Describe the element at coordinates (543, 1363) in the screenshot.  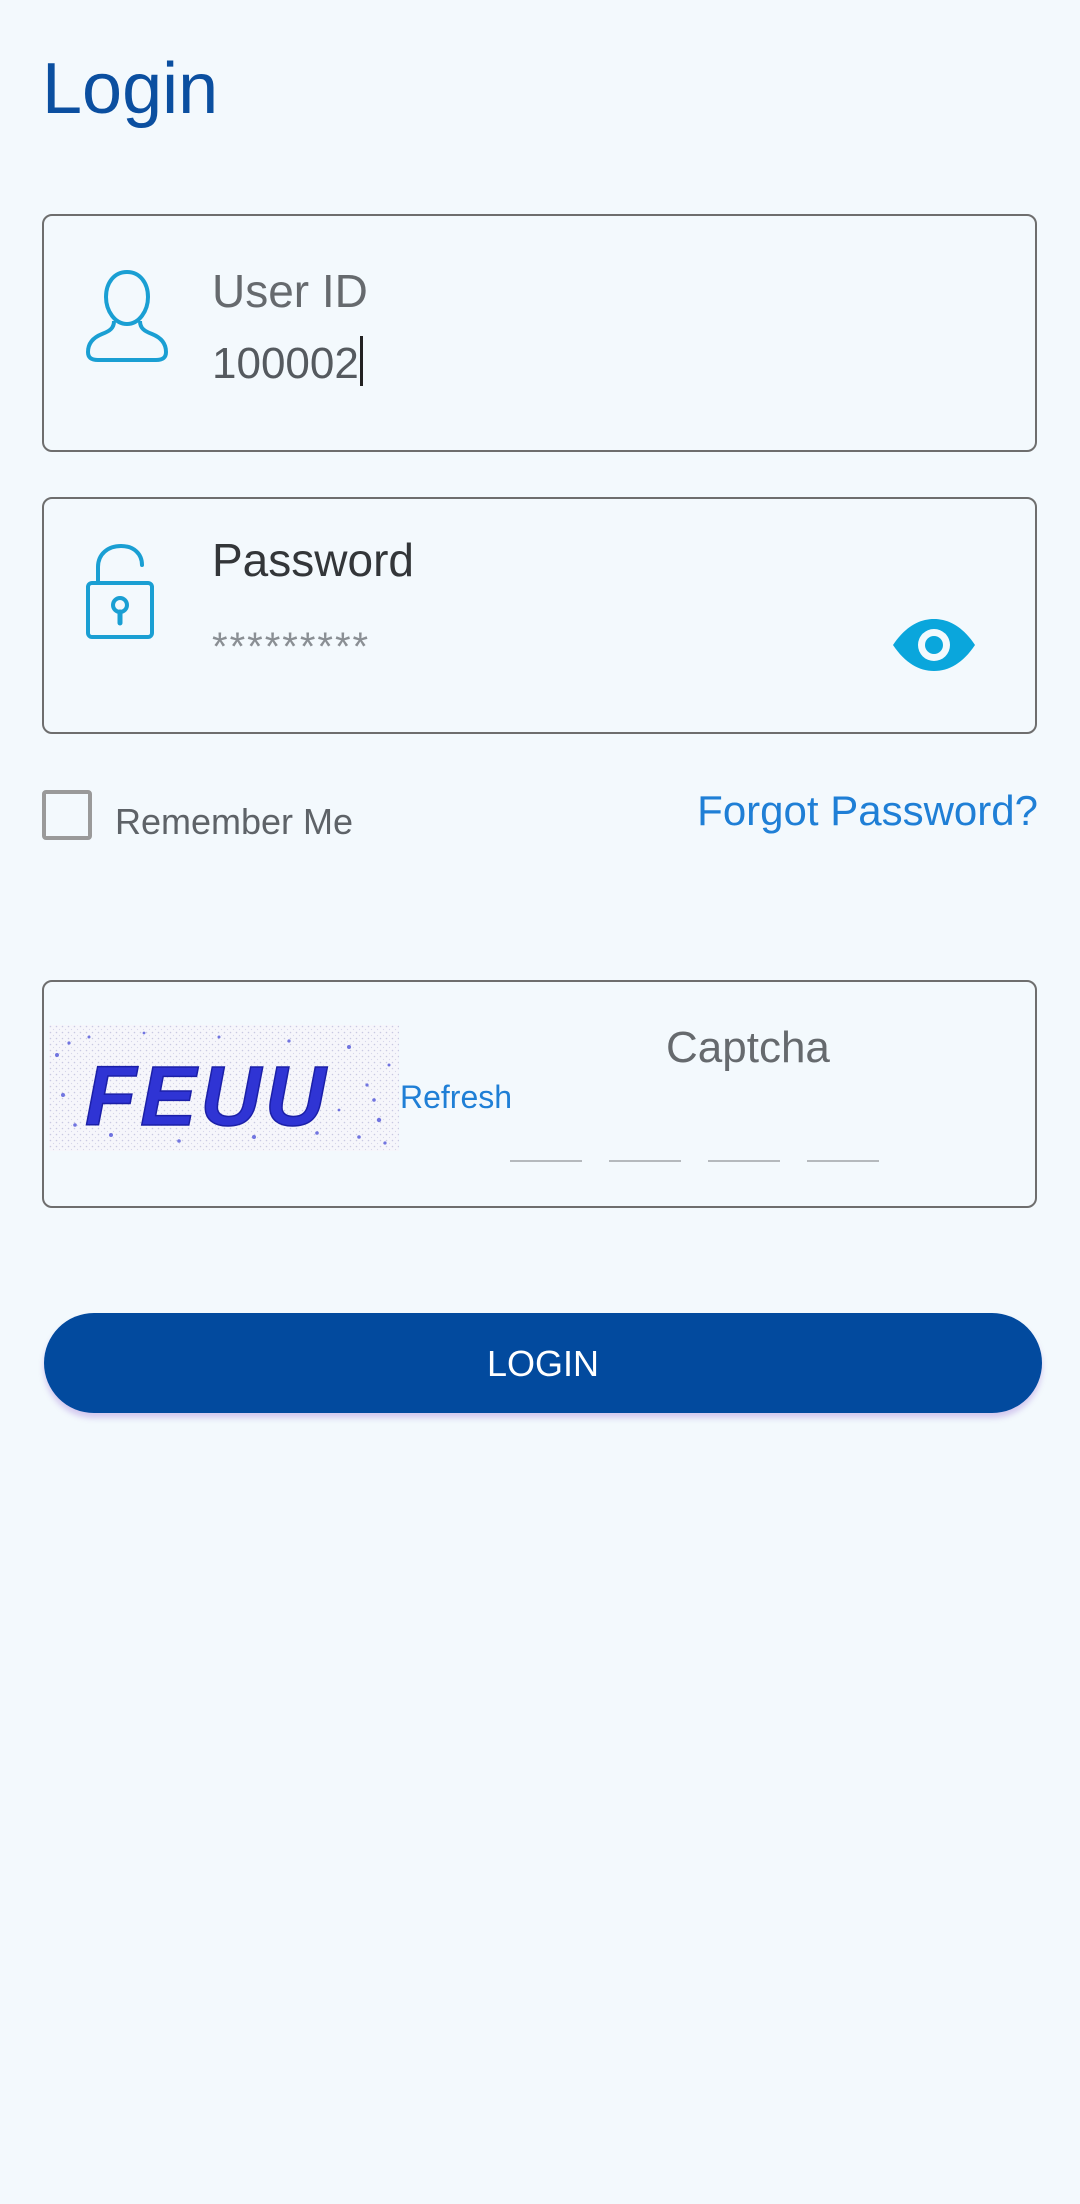
I see `login-button: LOGIN` at that location.